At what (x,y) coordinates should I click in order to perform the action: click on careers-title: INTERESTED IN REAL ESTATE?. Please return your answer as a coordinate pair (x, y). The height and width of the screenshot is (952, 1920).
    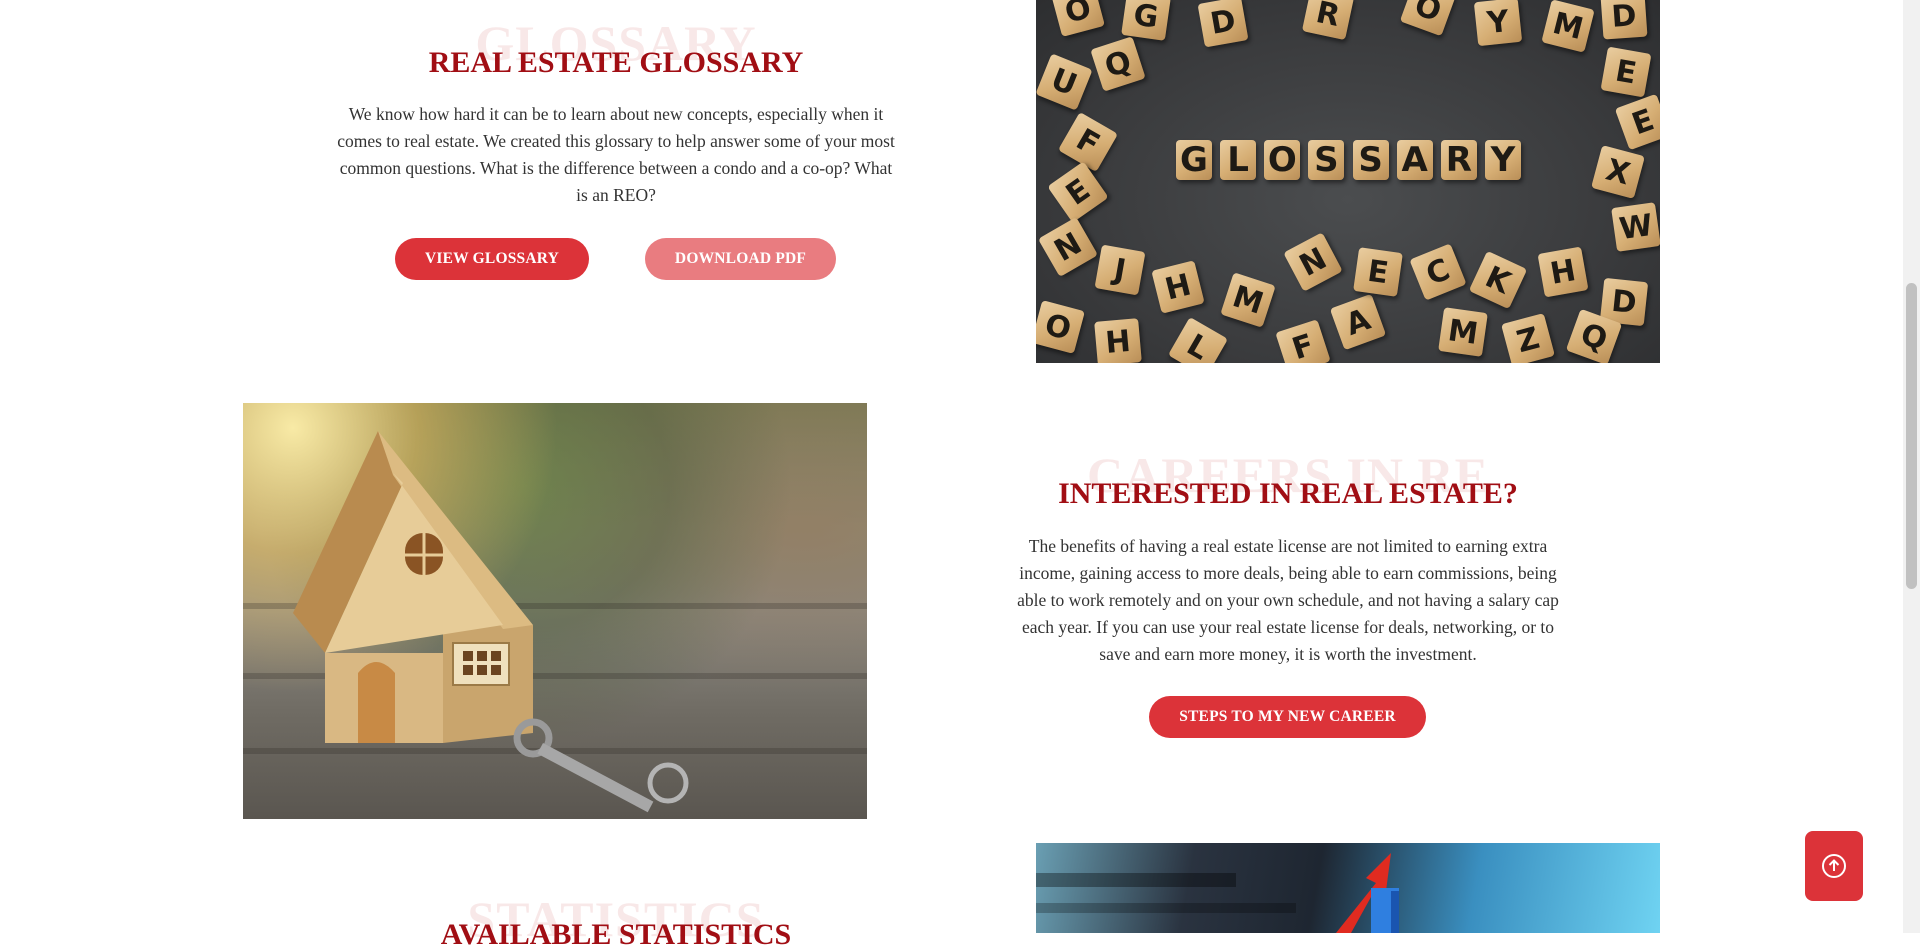
    Looking at the image, I should click on (1288, 493).